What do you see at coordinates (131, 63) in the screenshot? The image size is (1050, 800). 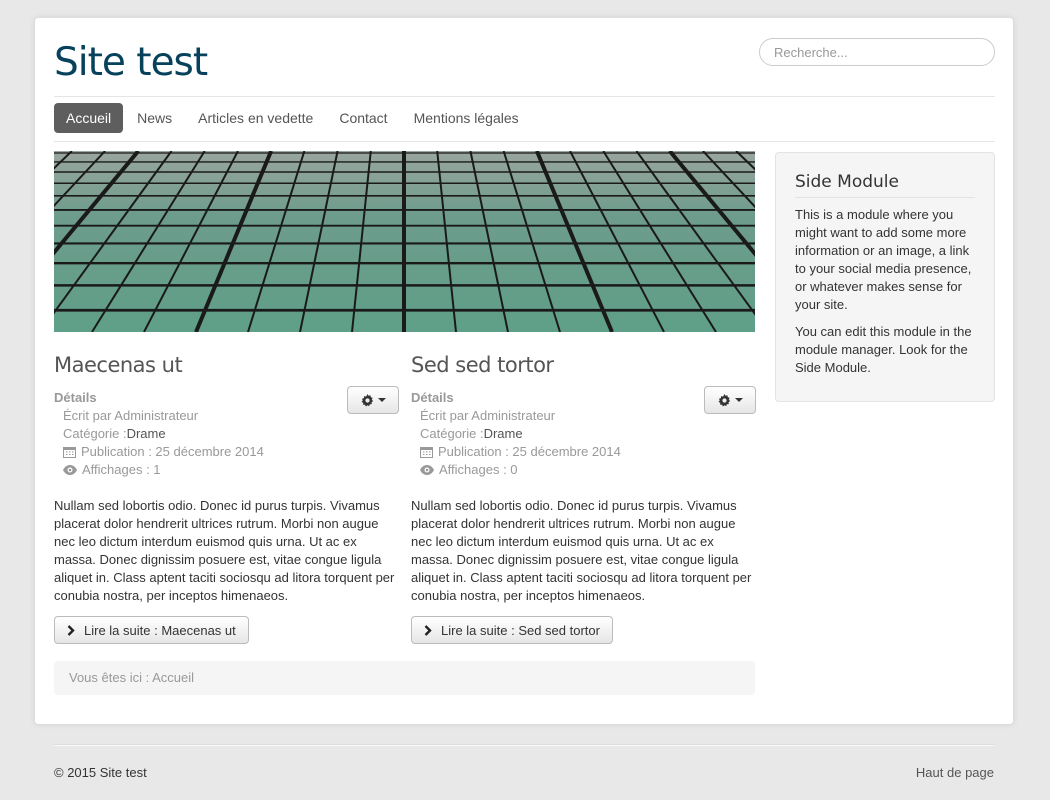 I see `site-title: Site test` at bounding box center [131, 63].